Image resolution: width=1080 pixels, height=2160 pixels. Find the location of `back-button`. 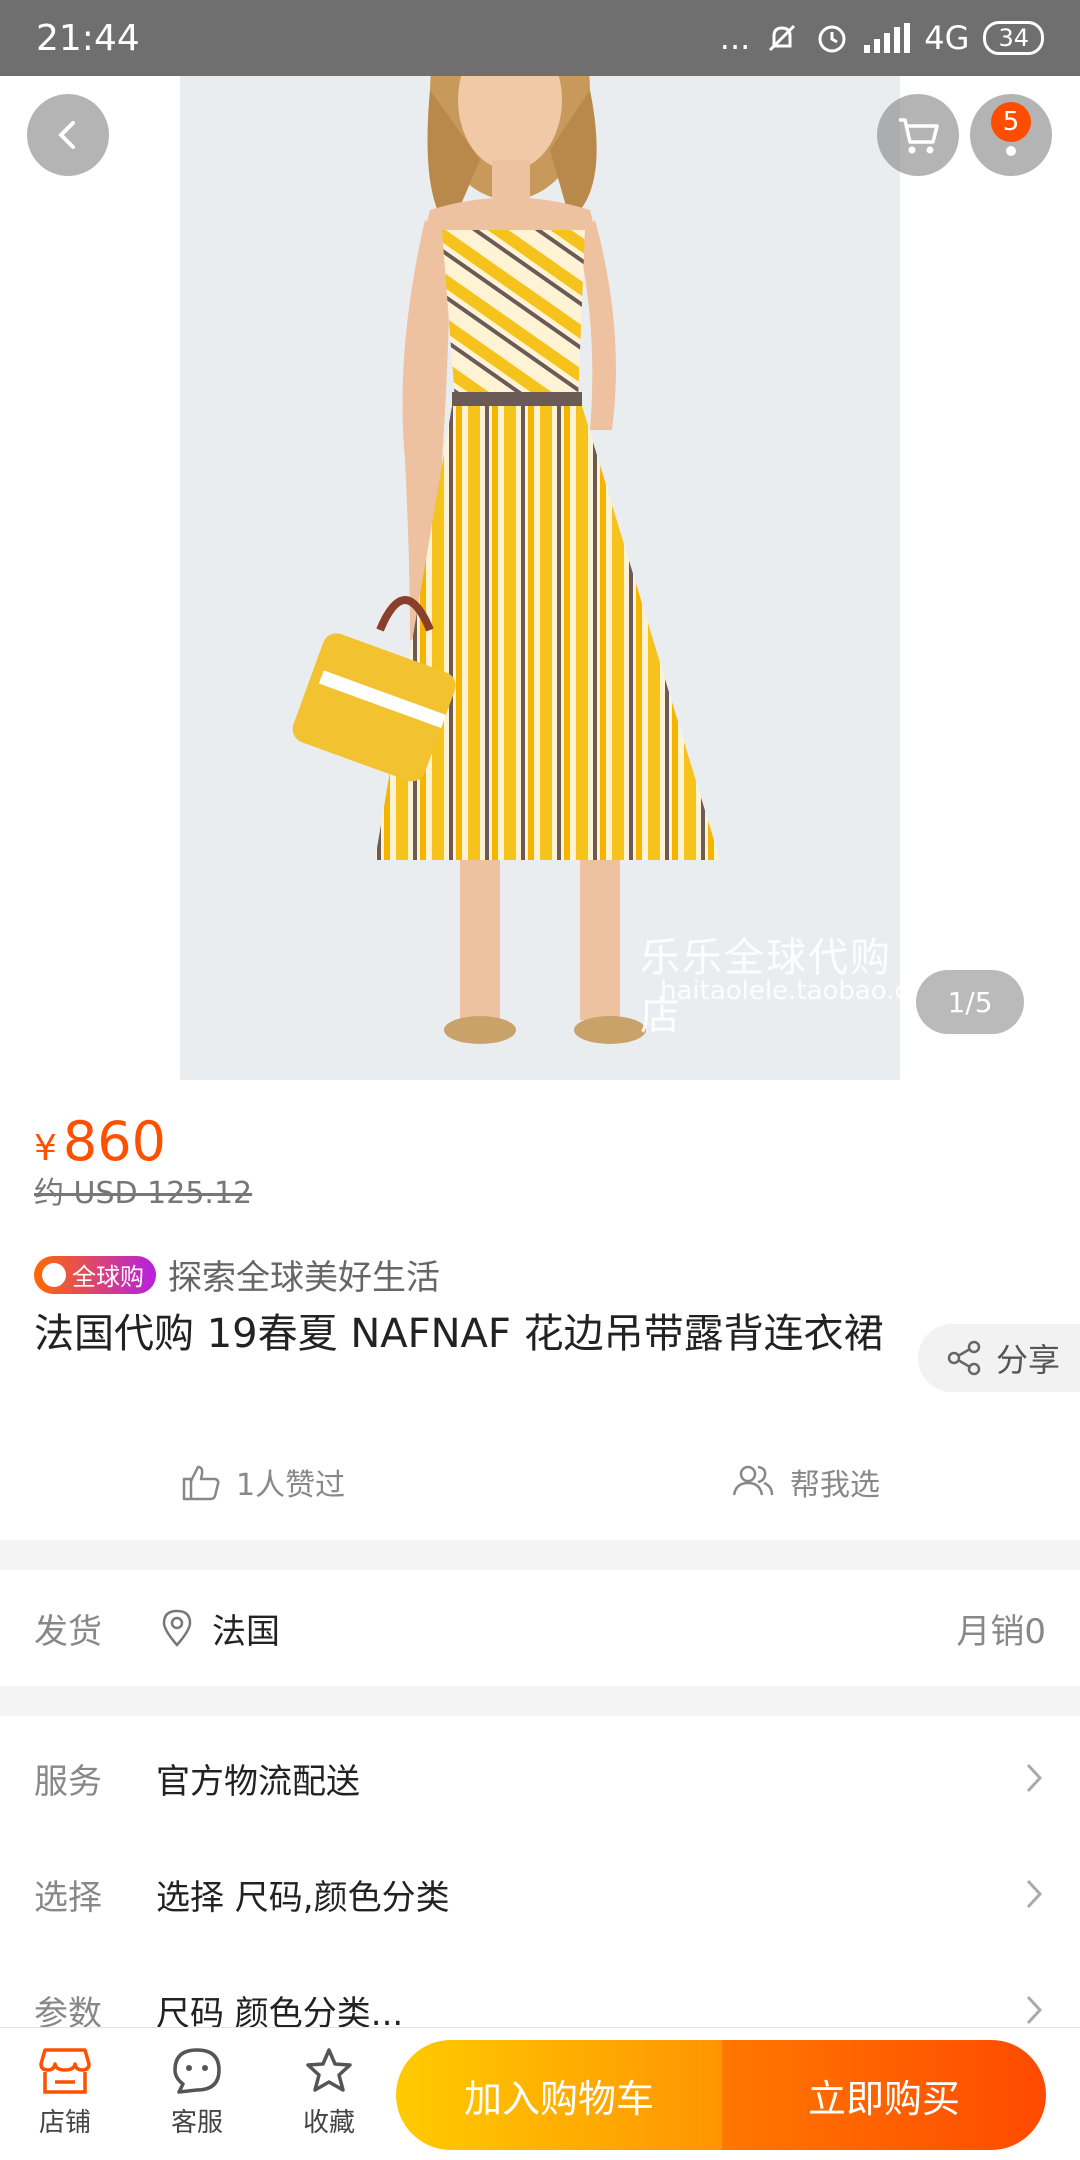

back-button is located at coordinates (68, 135).